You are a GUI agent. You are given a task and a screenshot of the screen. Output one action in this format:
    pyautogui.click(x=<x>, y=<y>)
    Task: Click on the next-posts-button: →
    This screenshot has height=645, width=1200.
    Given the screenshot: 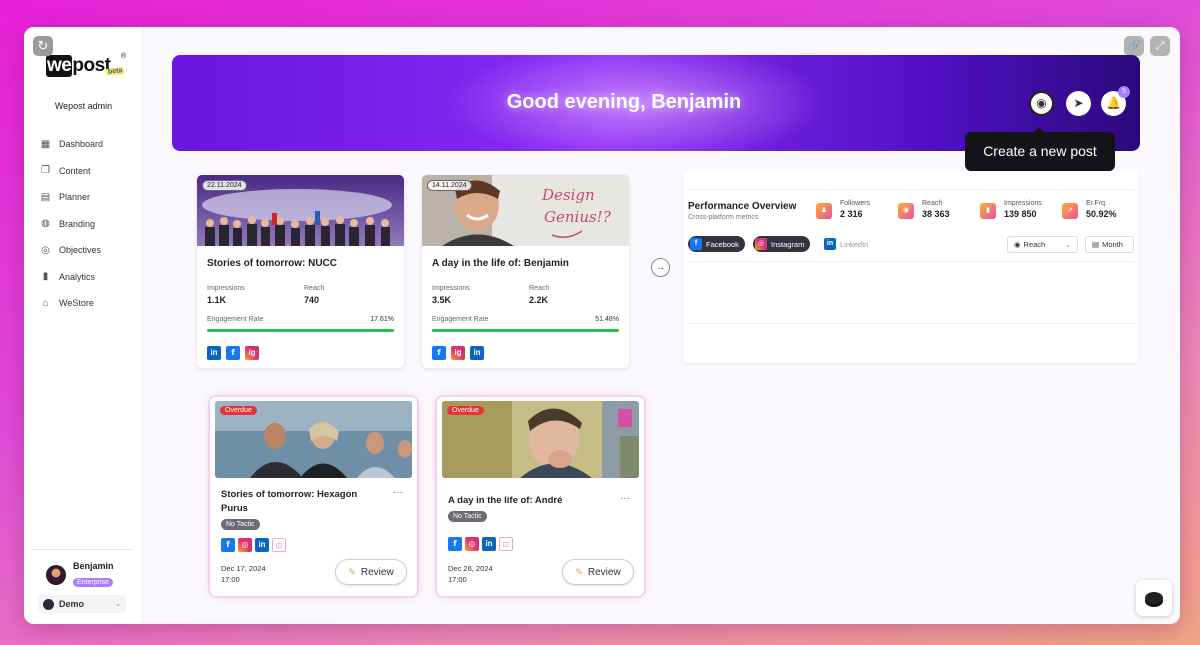 What is the action you would take?
    pyautogui.click(x=660, y=267)
    